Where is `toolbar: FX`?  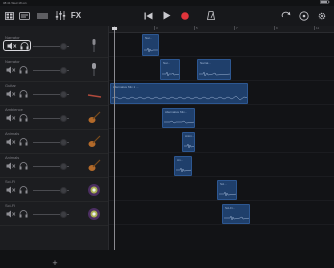
toolbar: FX is located at coordinates (167, 16).